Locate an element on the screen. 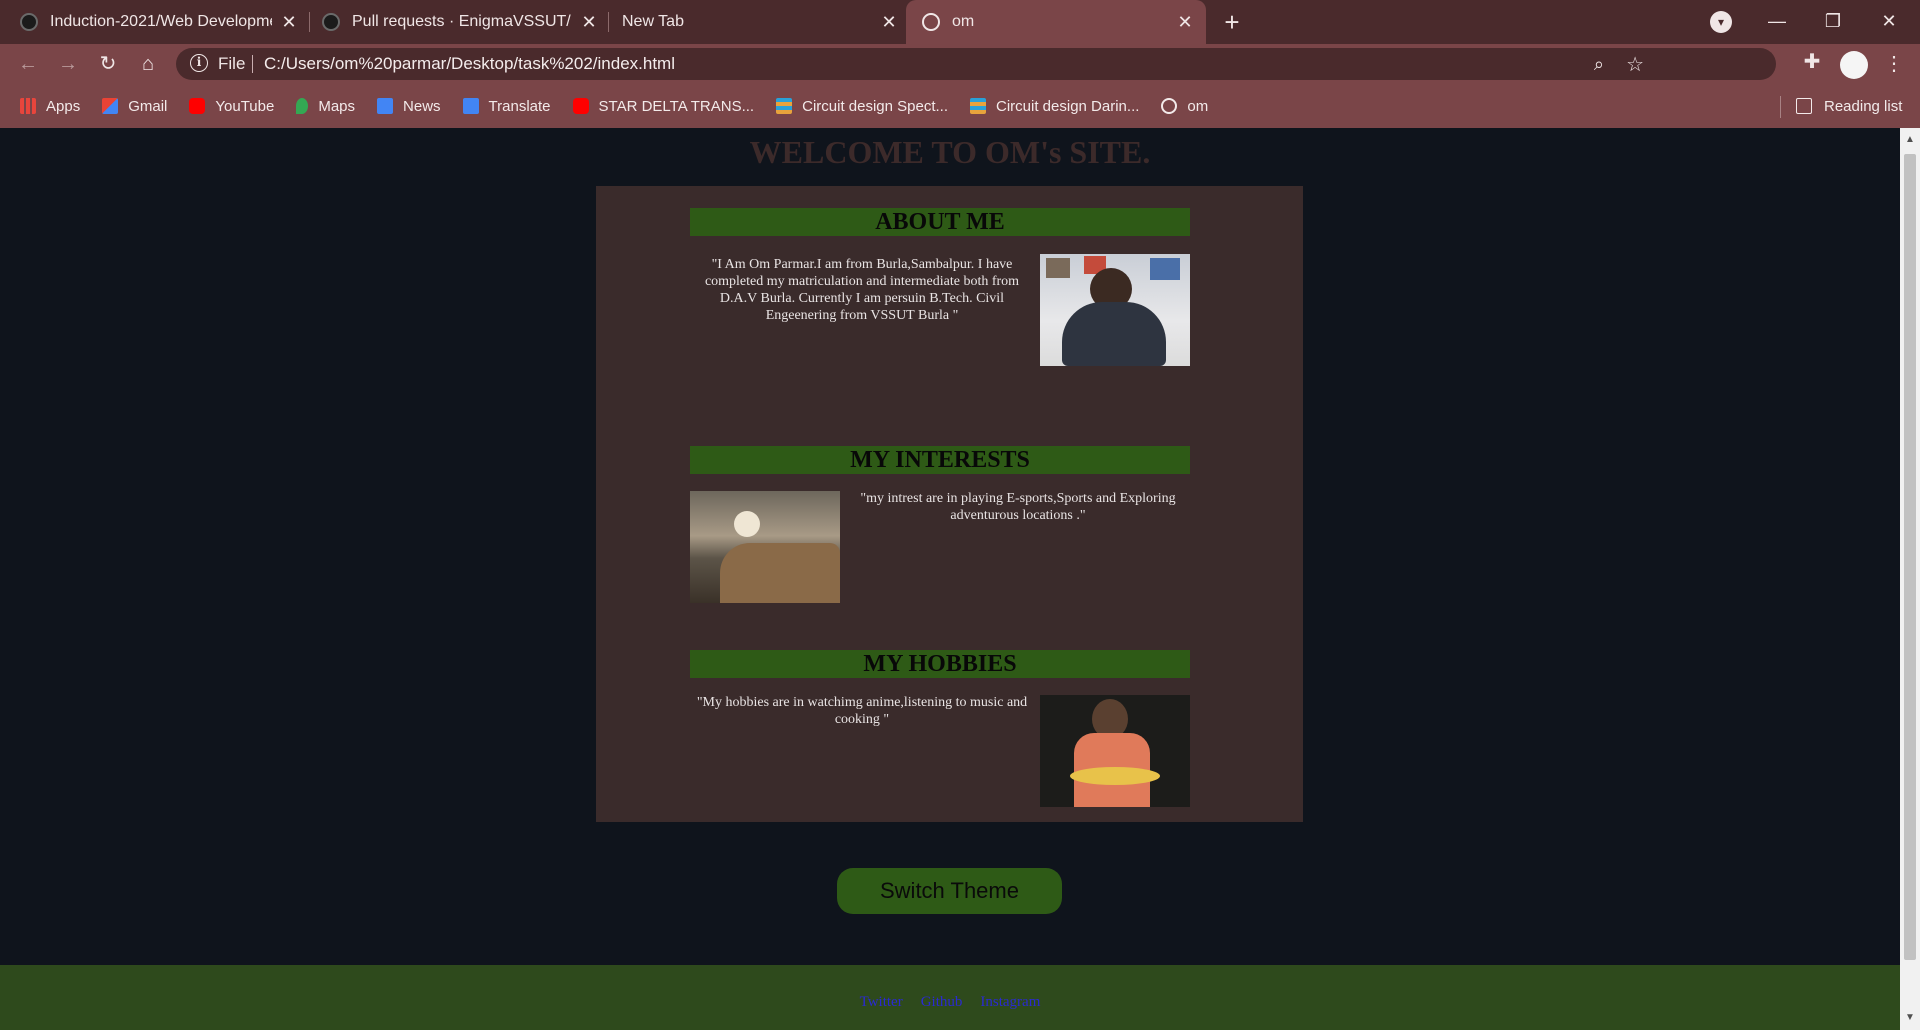  close-window-button: ✕ is located at coordinates (1889, 21).